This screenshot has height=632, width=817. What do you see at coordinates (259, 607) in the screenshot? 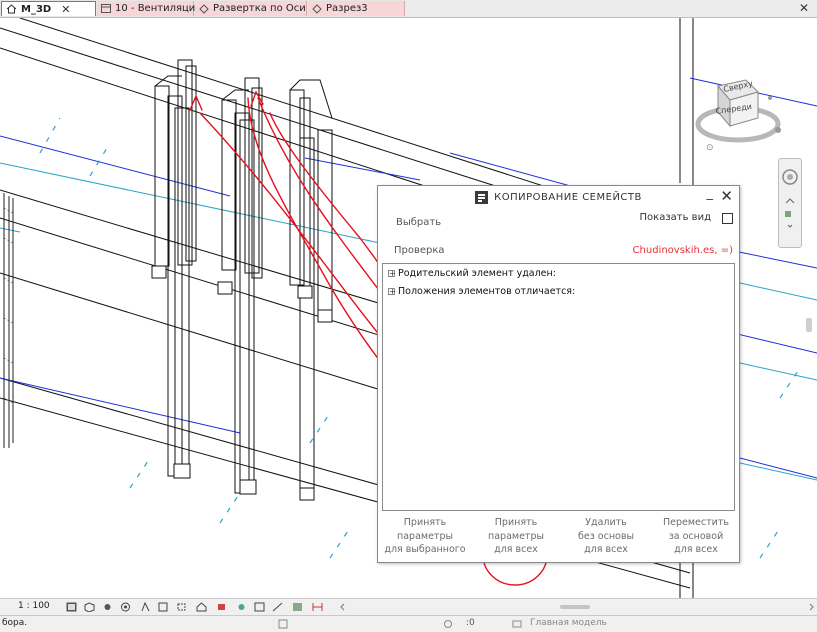
I see `worksharing-icon` at bounding box center [259, 607].